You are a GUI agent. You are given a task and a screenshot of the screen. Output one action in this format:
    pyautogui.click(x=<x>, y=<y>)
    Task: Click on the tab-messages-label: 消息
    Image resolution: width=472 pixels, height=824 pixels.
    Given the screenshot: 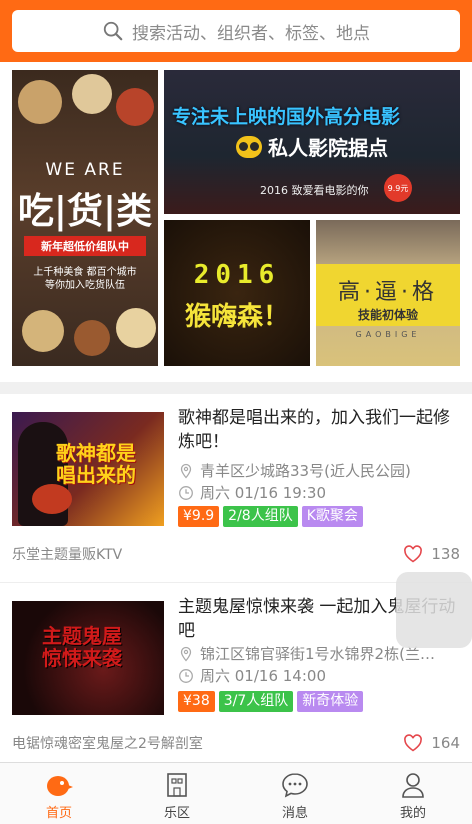 What is the action you would take?
    pyautogui.click(x=294, y=813)
    